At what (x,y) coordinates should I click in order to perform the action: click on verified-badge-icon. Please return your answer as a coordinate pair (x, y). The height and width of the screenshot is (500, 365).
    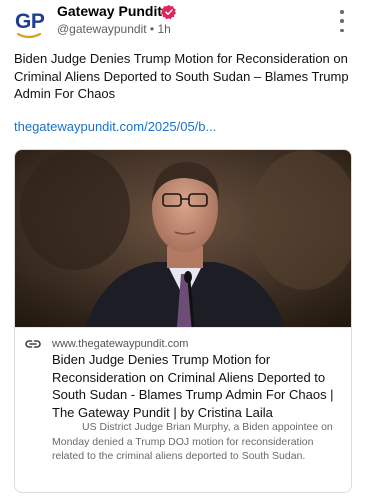
    Looking at the image, I should click on (168, 12).